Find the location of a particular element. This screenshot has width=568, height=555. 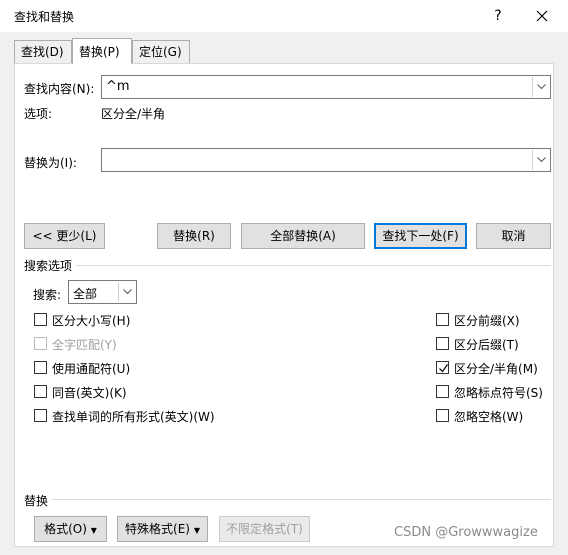

options-value: 区分全/半角 is located at coordinates (133, 114).